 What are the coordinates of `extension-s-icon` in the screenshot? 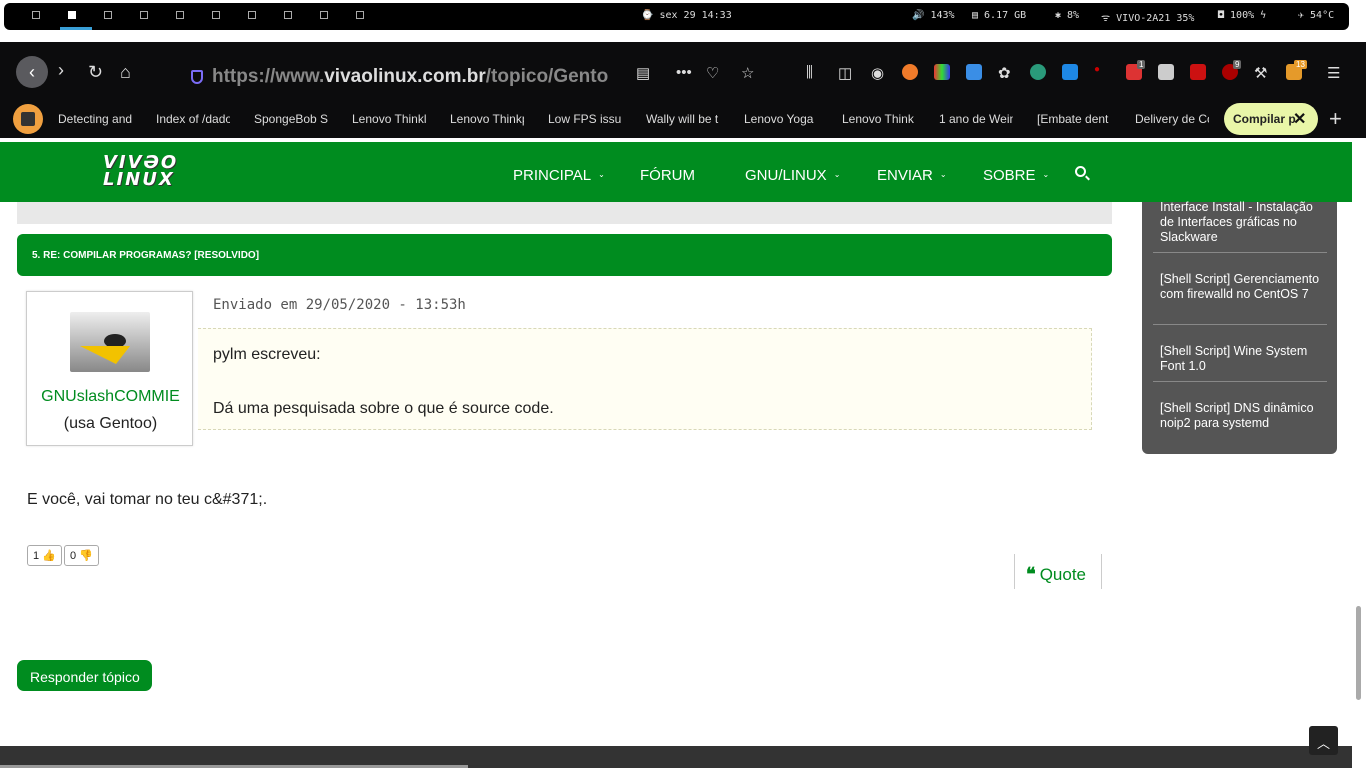 It's located at (974, 72).